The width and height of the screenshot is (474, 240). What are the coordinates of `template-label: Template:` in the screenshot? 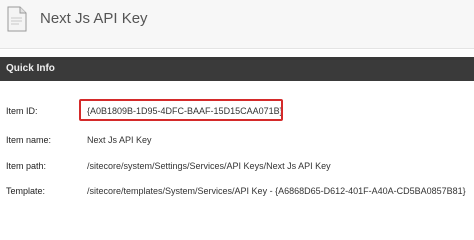 It's located at (26, 191).